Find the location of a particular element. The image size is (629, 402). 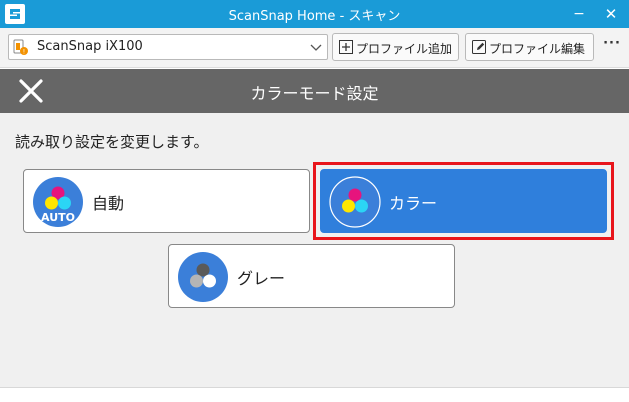

gray-mode-icon is located at coordinates (203, 277).